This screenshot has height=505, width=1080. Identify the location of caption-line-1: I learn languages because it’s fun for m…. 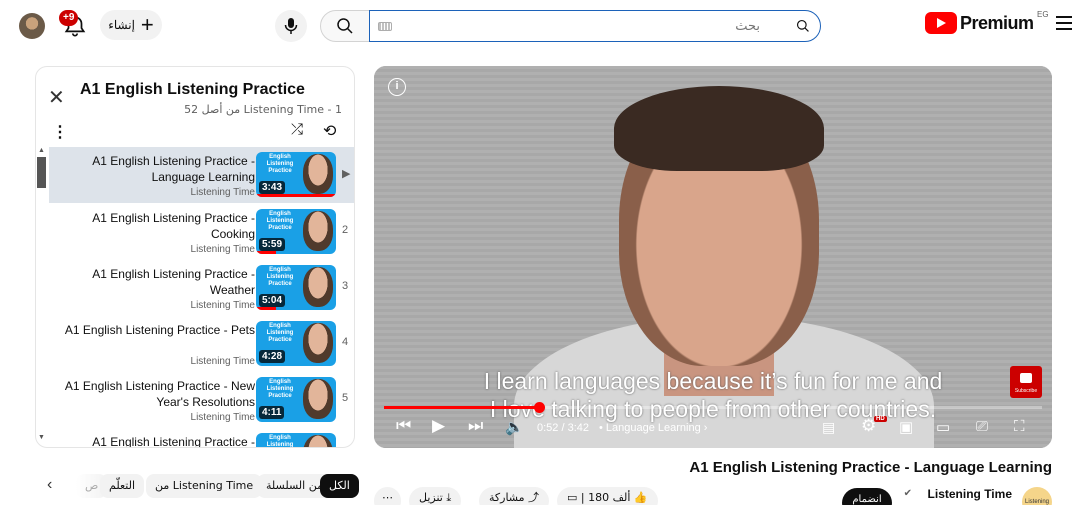
(713, 381).